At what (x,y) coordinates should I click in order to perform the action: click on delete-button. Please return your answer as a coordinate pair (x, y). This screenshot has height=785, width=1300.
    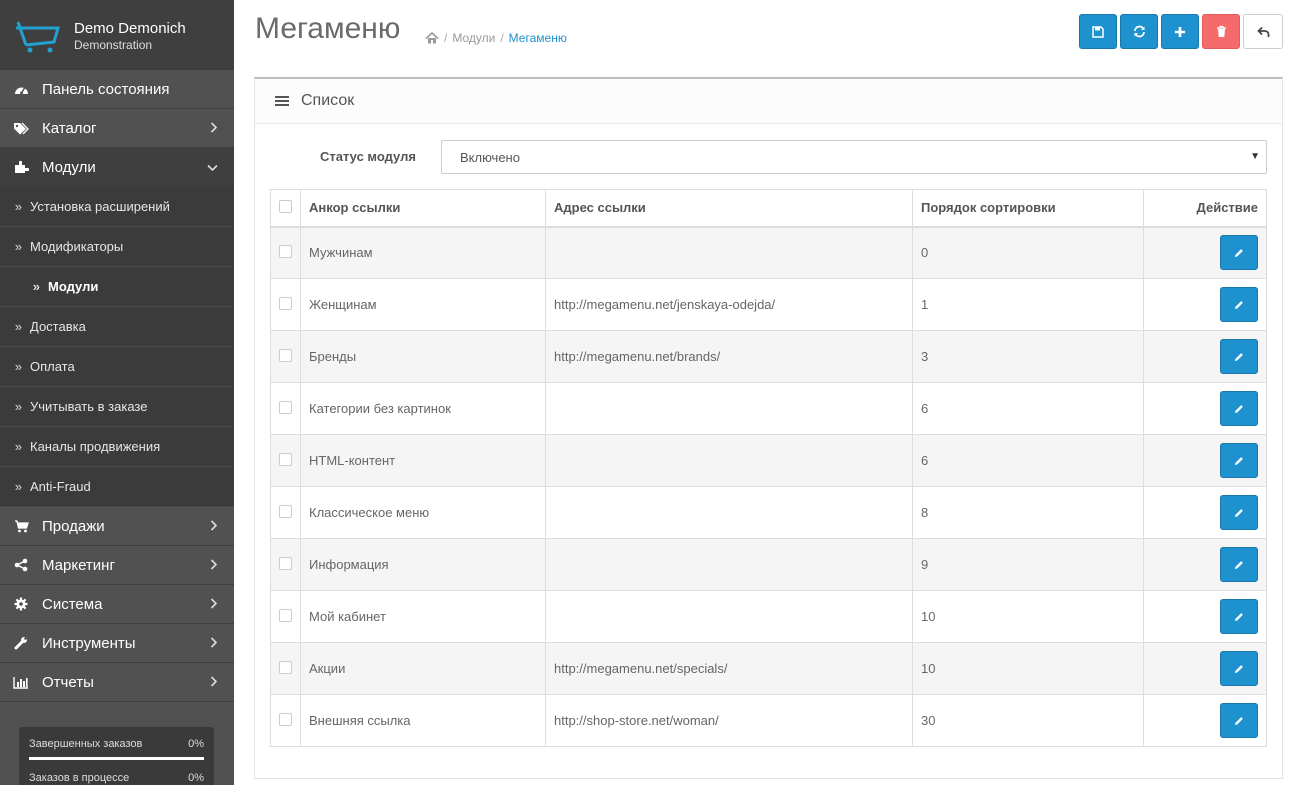
    Looking at the image, I should click on (1221, 31).